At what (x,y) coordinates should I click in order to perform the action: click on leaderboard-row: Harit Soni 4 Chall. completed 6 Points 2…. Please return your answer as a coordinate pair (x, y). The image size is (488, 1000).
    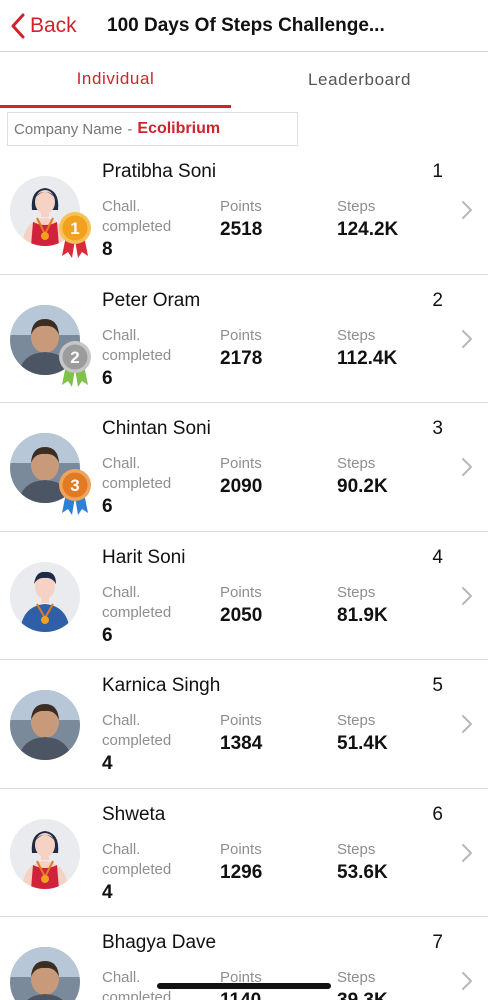
    Looking at the image, I should click on (244, 596).